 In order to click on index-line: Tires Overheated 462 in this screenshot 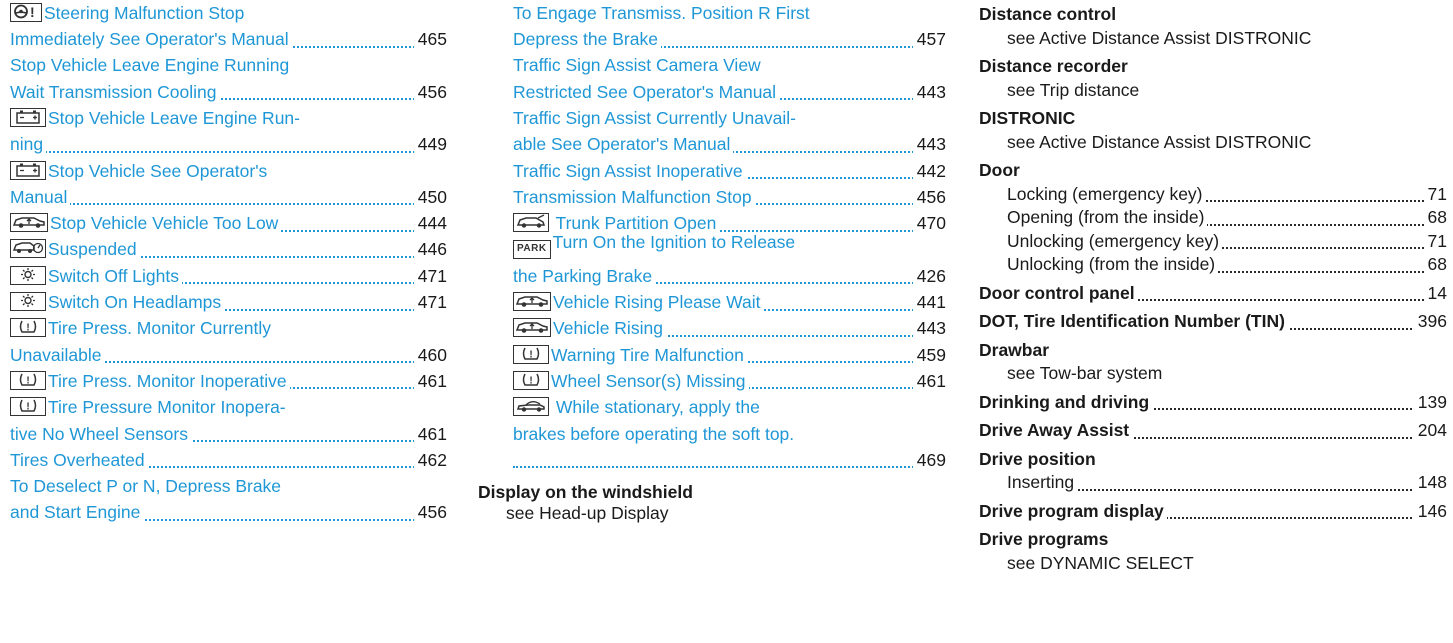, I will do `click(228, 460)`.